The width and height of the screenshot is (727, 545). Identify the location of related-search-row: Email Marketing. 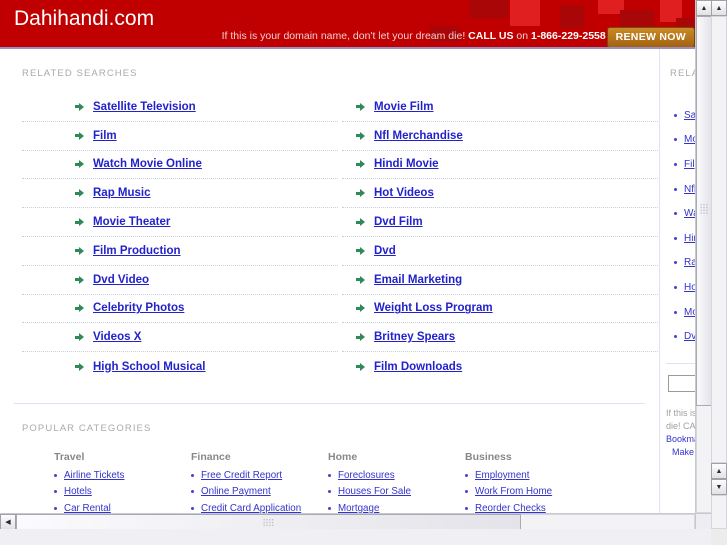
(500, 280).